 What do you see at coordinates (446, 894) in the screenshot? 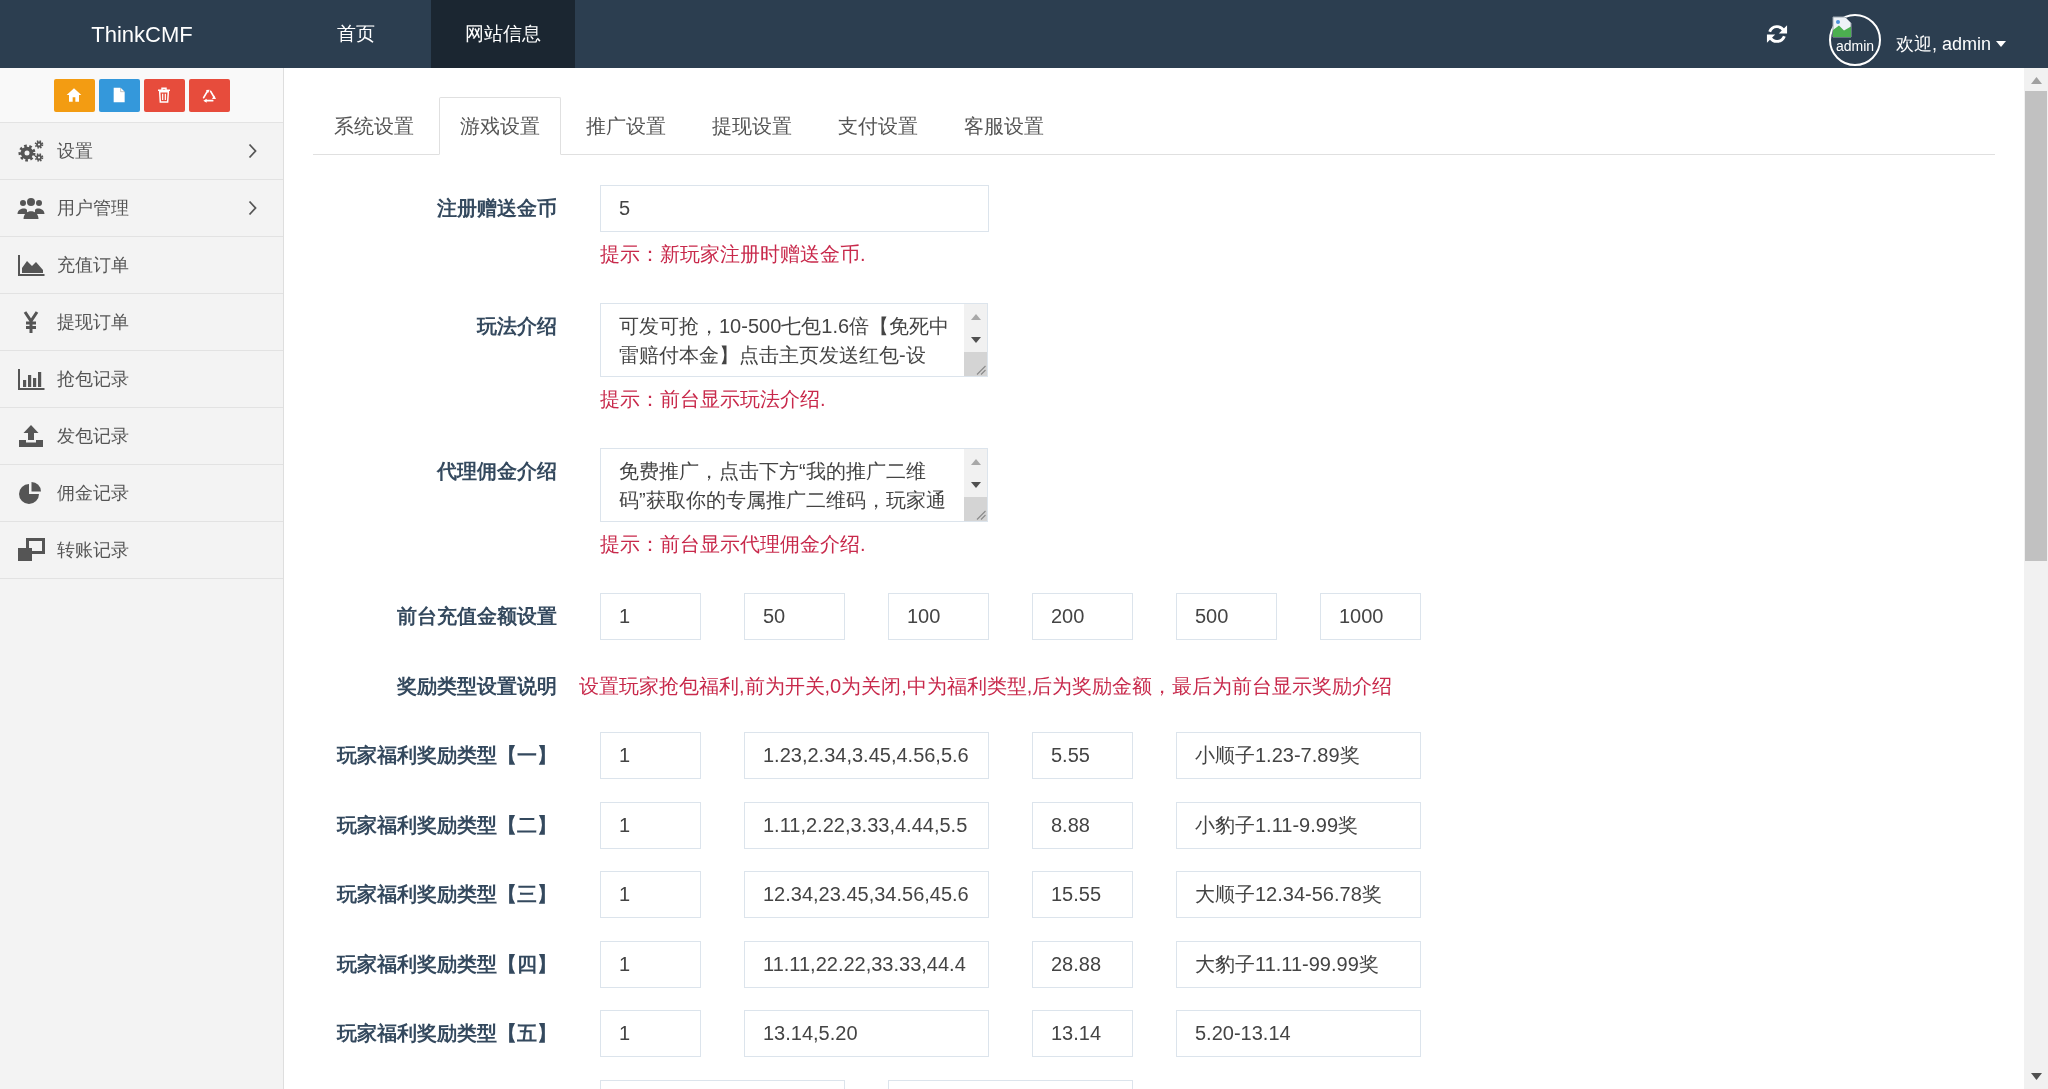
I see `field-label: 玩家福利奖励类型【三】` at bounding box center [446, 894].